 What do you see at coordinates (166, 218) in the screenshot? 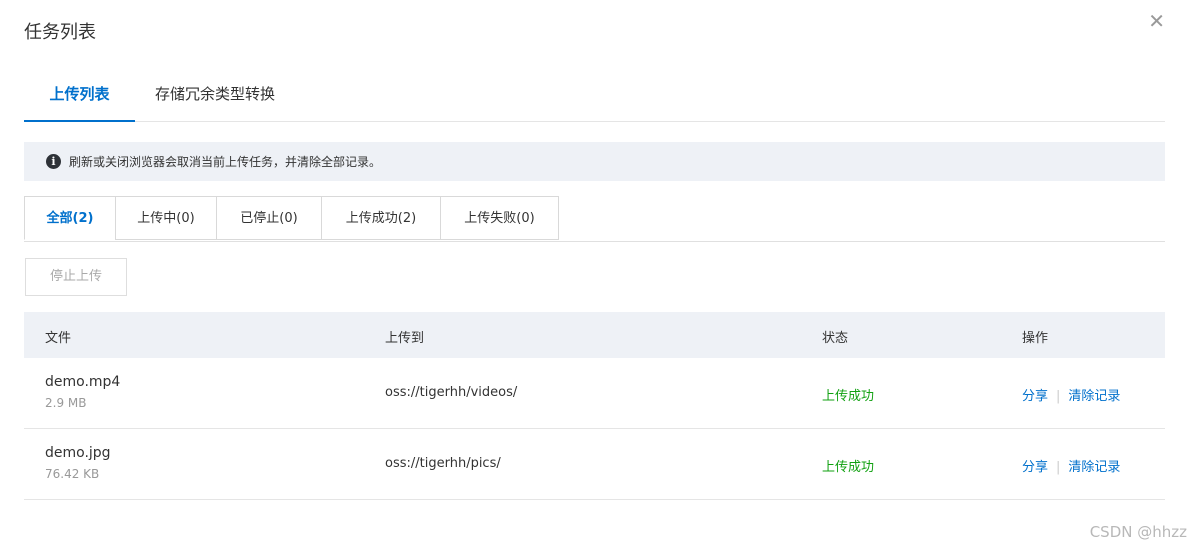
I see `filter-uploading: 上传中(0)` at bounding box center [166, 218].